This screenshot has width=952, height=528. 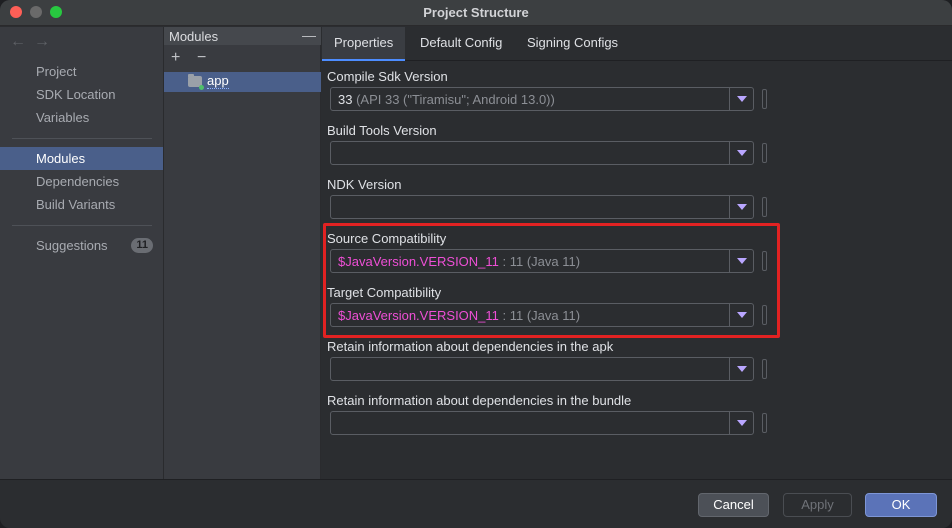 I want to click on nav-item-suggestions: Suggestions 11, so click(x=81, y=245).